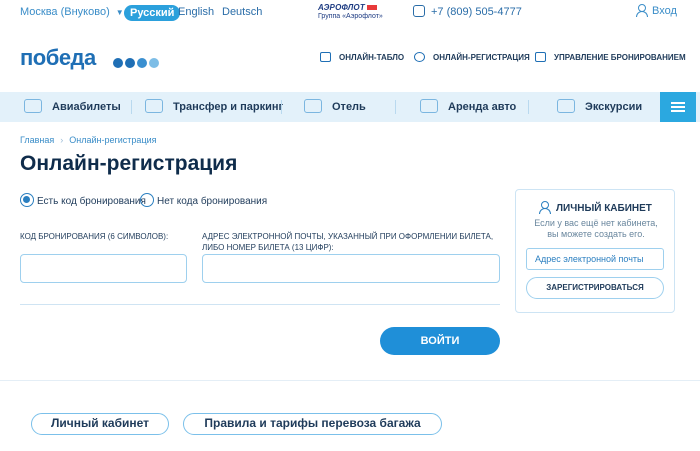 The width and height of the screenshot is (700, 451). I want to click on personal-cabinet-pill: Личный кабинет, so click(100, 424).